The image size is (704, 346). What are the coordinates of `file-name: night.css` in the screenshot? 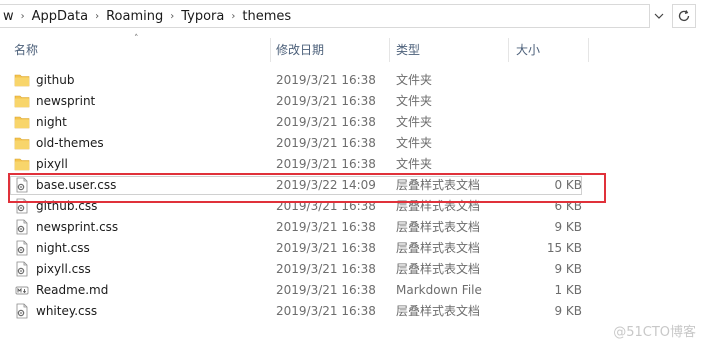 It's located at (63, 248).